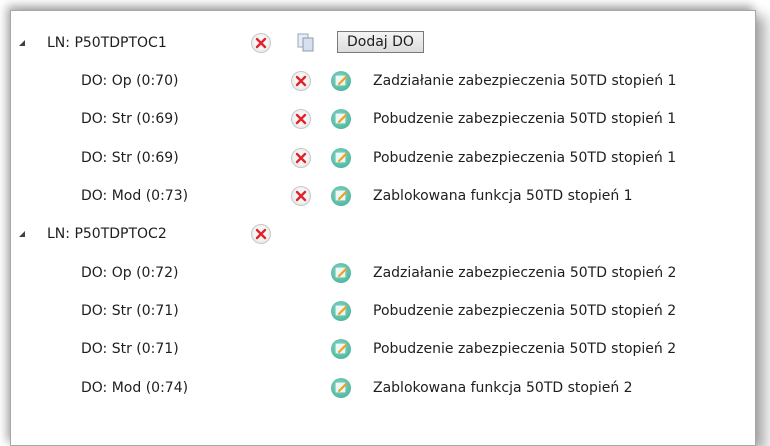  What do you see at coordinates (380, 42) in the screenshot?
I see `add-do-button: Dodaj DO` at bounding box center [380, 42].